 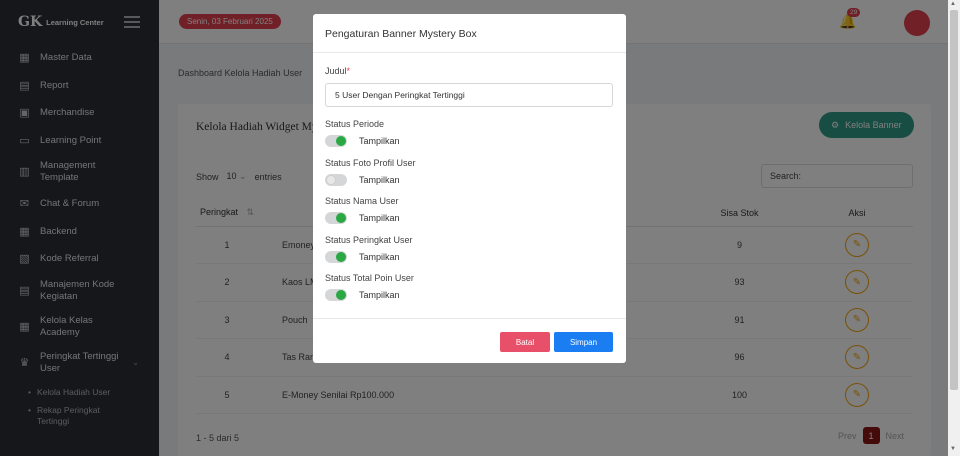 What do you see at coordinates (348, 71) in the screenshot?
I see `required-marker: *` at bounding box center [348, 71].